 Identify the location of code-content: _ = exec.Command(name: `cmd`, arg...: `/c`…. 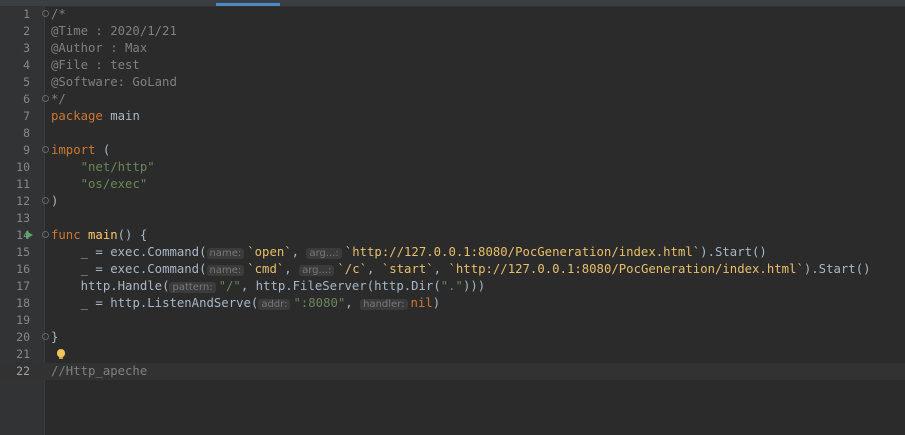
(461, 270).